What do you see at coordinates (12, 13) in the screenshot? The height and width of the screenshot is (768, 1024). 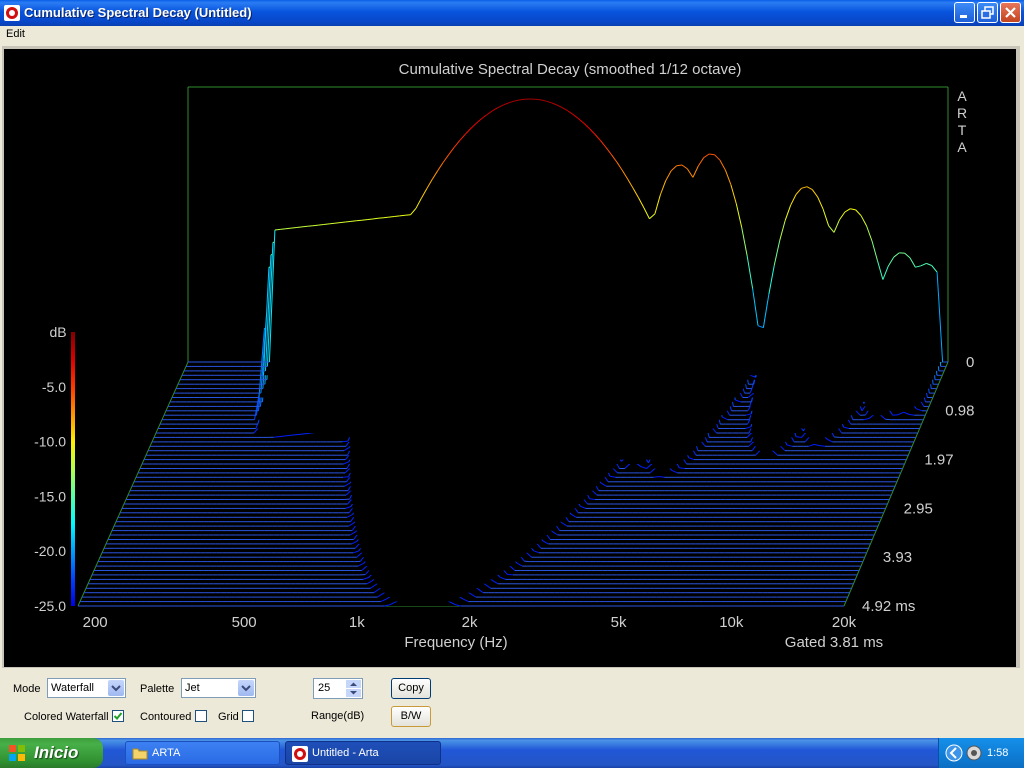 I see `arta-app-icon` at bounding box center [12, 13].